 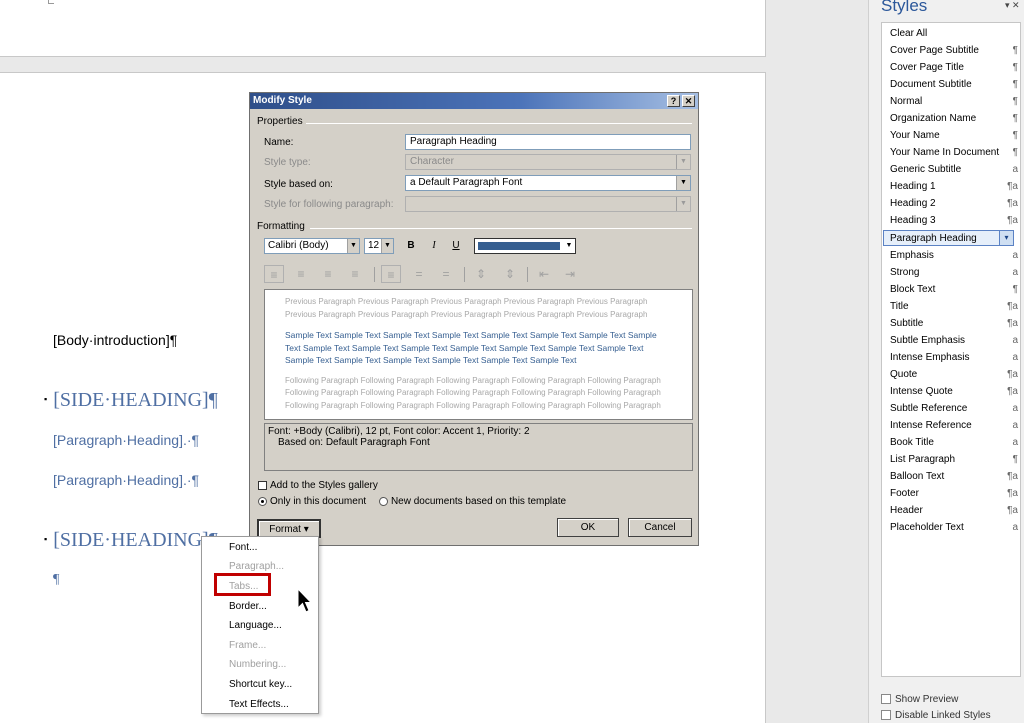 What do you see at coordinates (948, 238) in the screenshot?
I see `style-item-selected: Paragraph Heading ▾` at bounding box center [948, 238].